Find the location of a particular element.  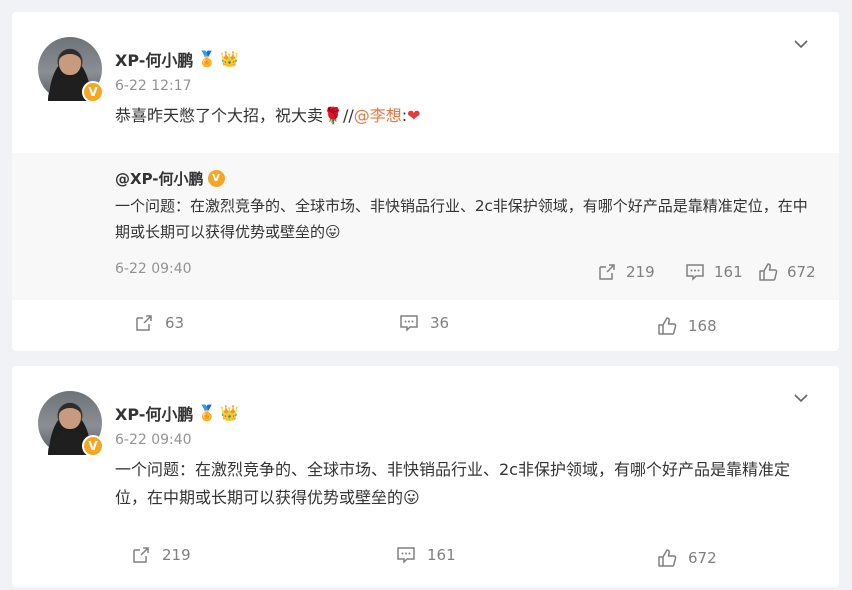

like-button: 168 is located at coordinates (686, 326).